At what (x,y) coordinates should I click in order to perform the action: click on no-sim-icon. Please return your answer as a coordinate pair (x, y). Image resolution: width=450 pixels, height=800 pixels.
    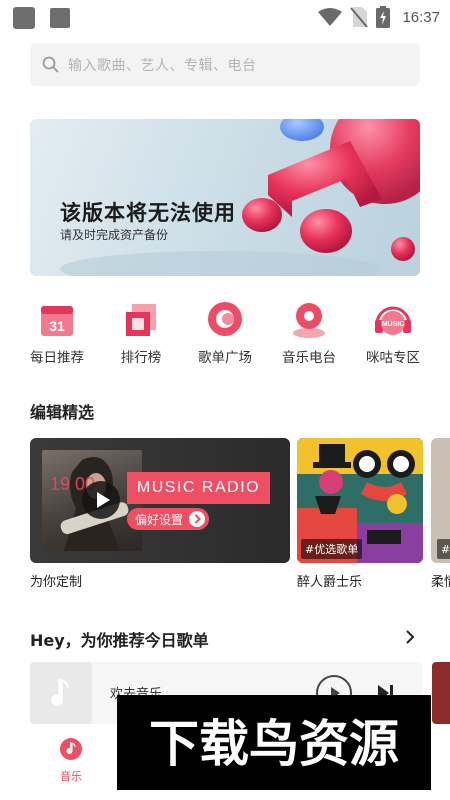
    Looking at the image, I should click on (359, 17).